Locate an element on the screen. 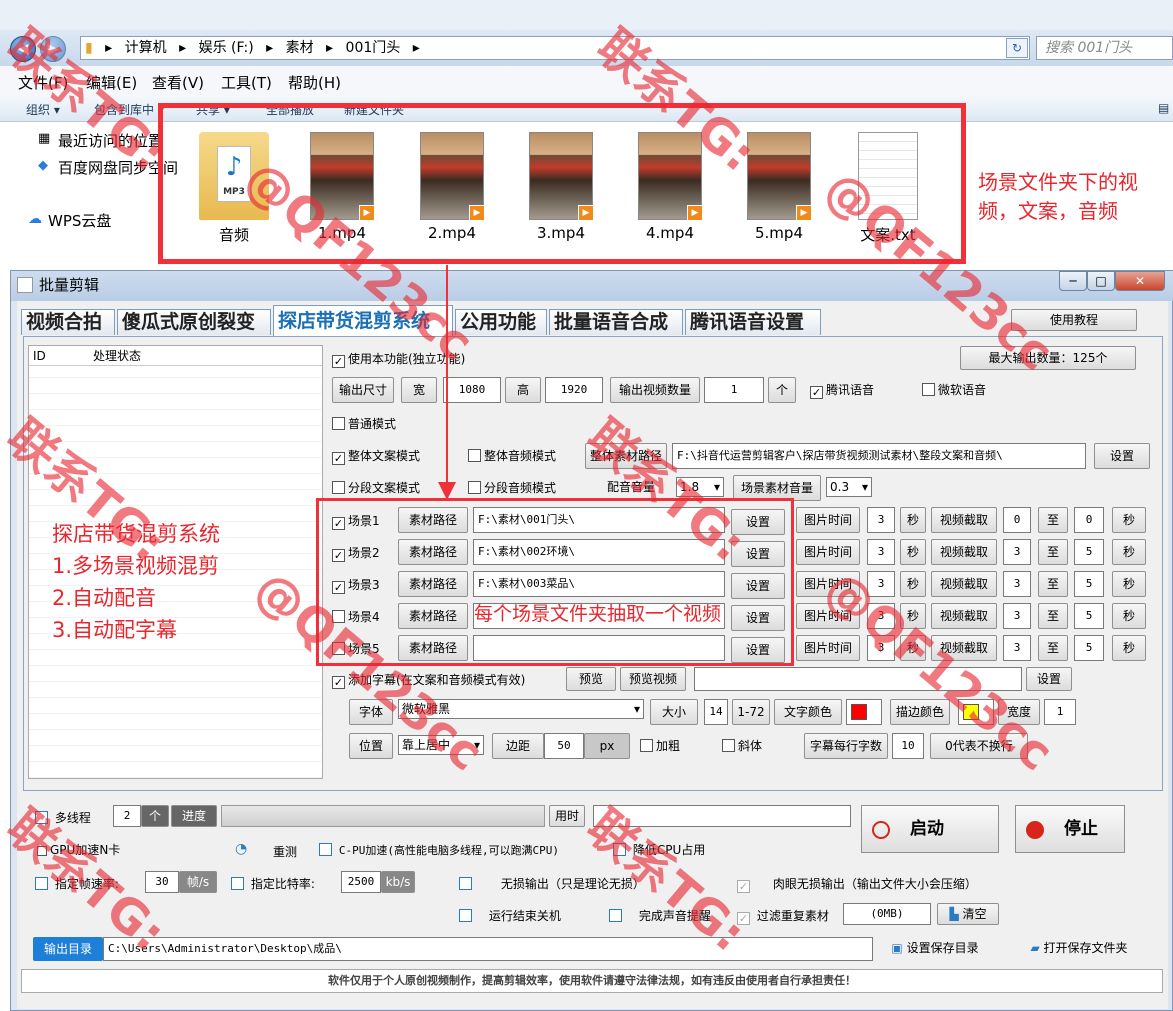  thread-count-input: 2 is located at coordinates (127, 816).